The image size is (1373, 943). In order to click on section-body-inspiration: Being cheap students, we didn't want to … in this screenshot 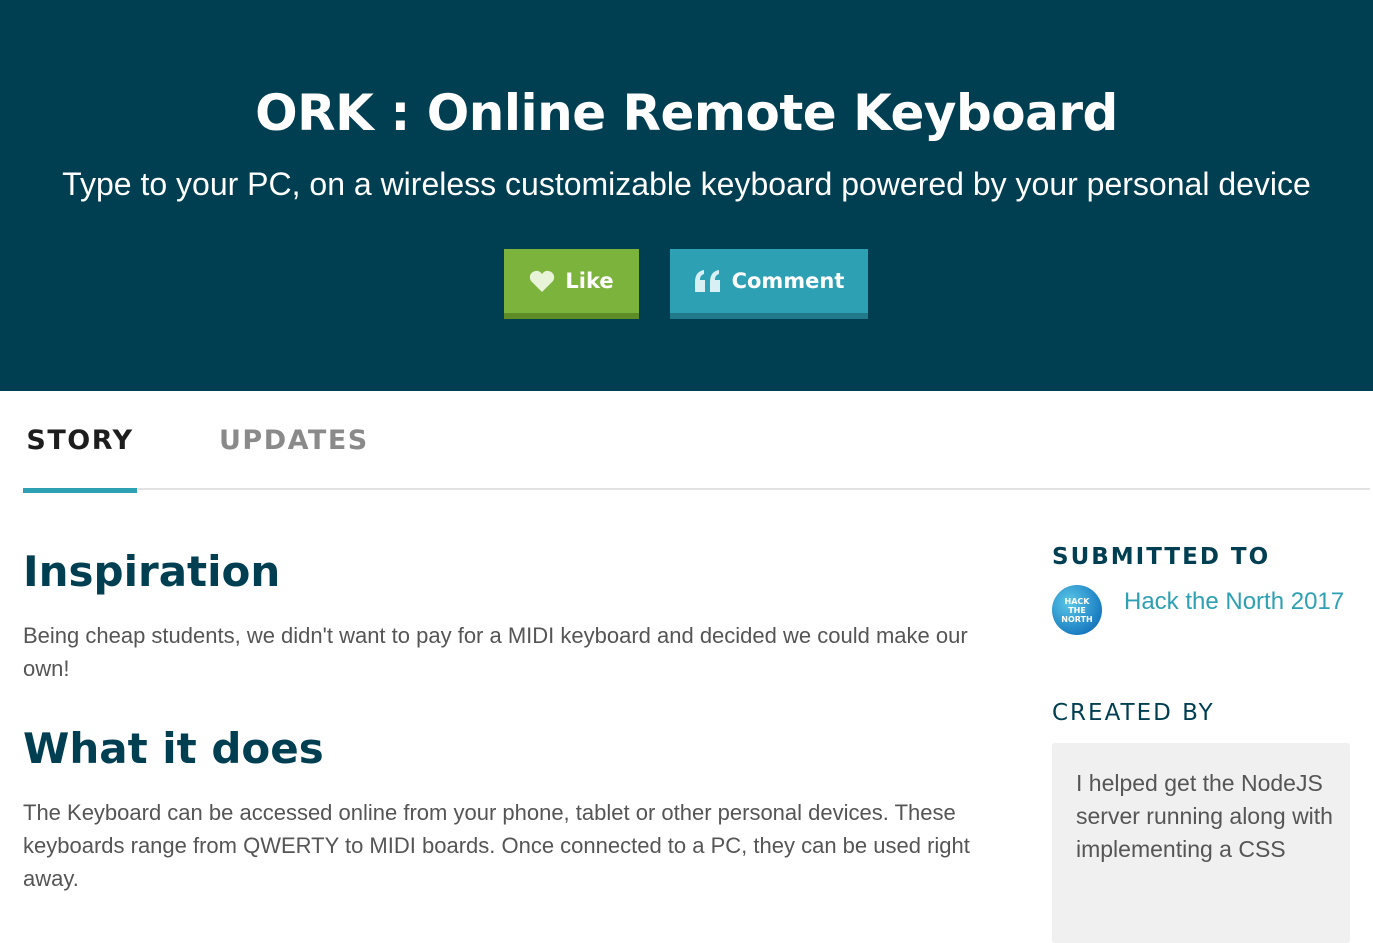, I will do `click(495, 652)`.